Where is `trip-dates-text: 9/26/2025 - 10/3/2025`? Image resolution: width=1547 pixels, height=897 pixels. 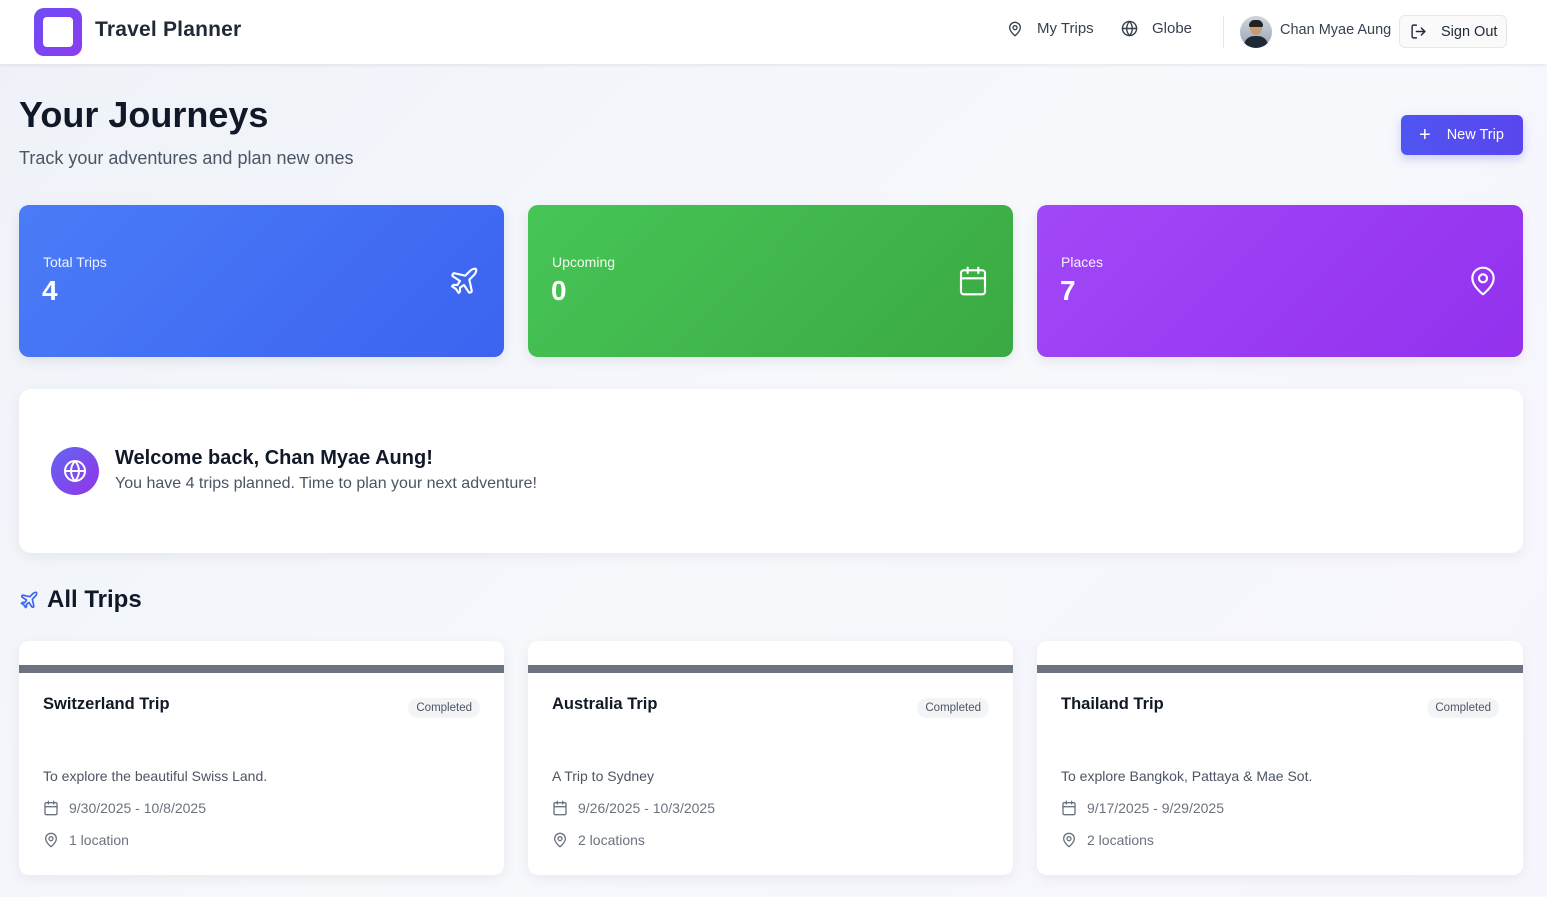 trip-dates-text: 9/26/2025 - 10/3/2025 is located at coordinates (647, 808).